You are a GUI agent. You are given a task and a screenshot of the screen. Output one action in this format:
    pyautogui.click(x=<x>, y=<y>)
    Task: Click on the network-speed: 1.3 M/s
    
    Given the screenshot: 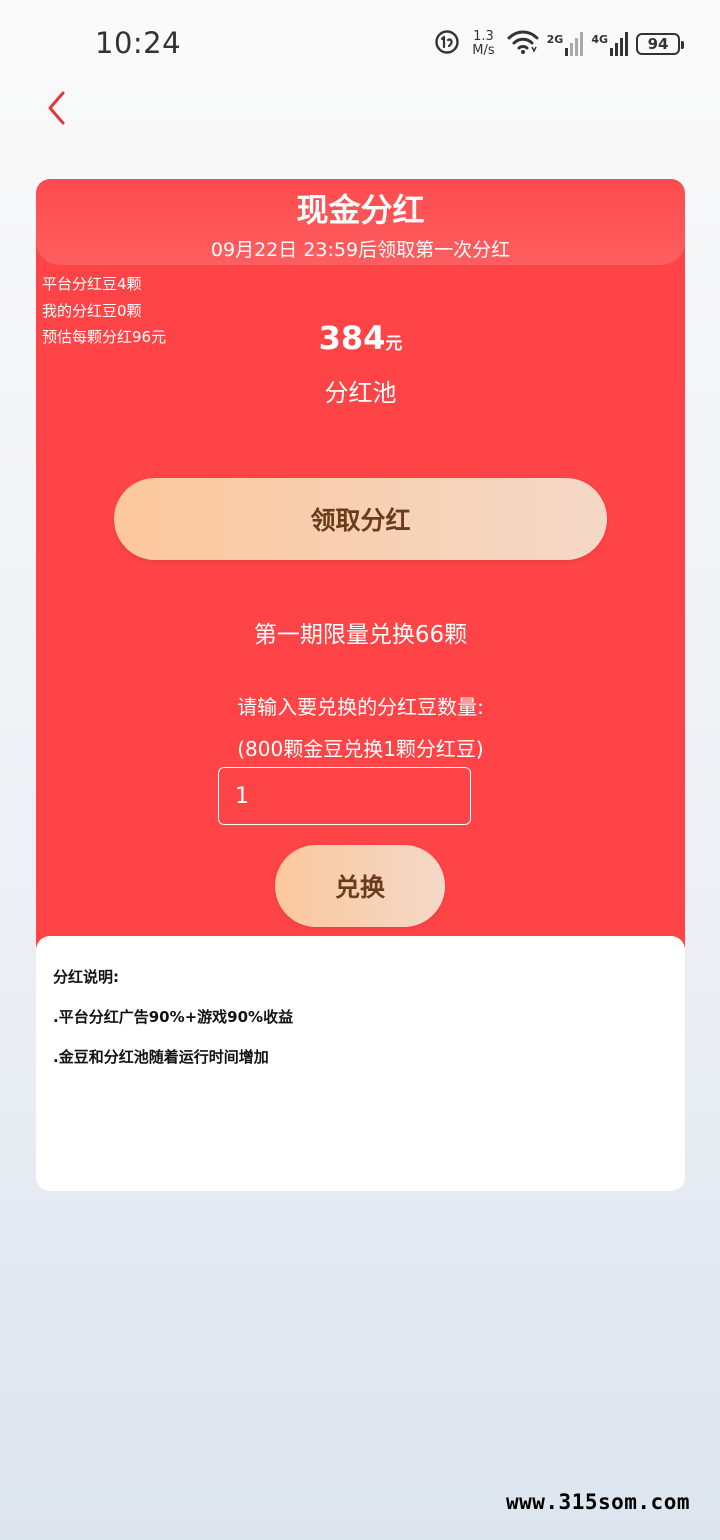 What is the action you would take?
    pyautogui.click(x=483, y=44)
    